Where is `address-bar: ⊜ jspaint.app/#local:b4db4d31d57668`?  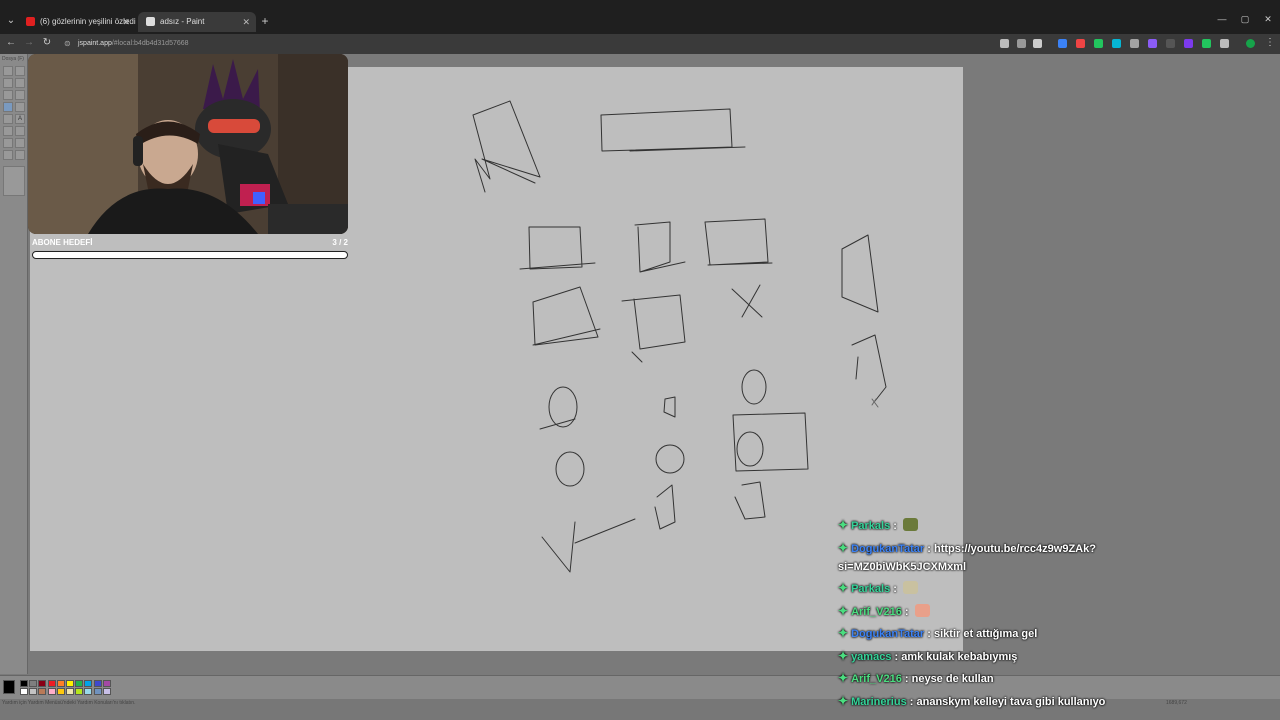
address-bar: ⊜ jspaint.app/#local:b4db4d31d57668 is located at coordinates (525, 44).